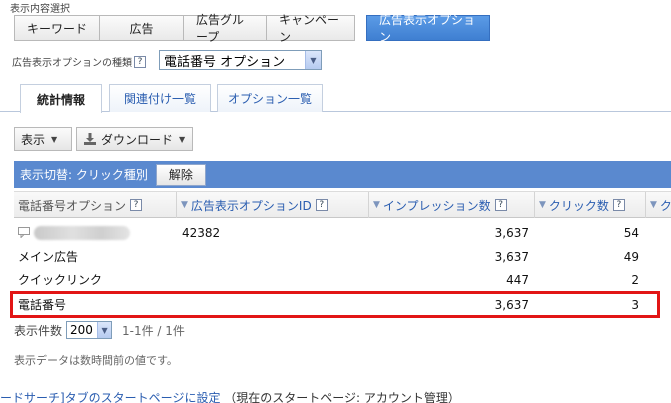 Image resolution: width=671 pixels, height=403 pixels. What do you see at coordinates (84, 175) in the screenshot?
I see `filter-label: 表示切替: クリック種別` at bounding box center [84, 175].